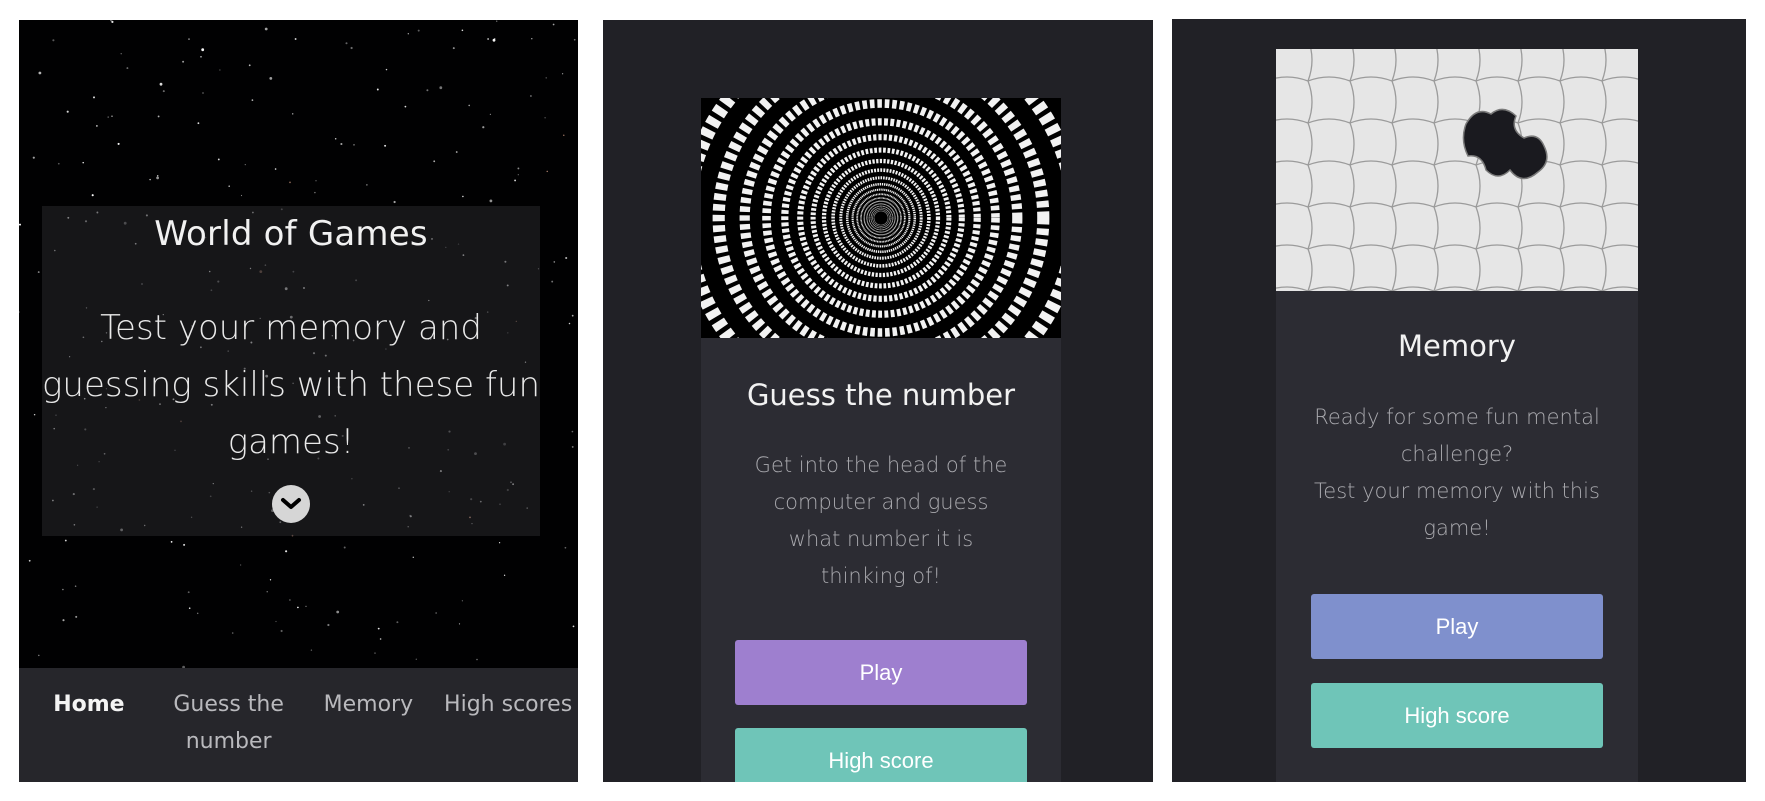  Describe the element at coordinates (1457, 346) in the screenshot. I see `memory-game-title: Memory` at that location.